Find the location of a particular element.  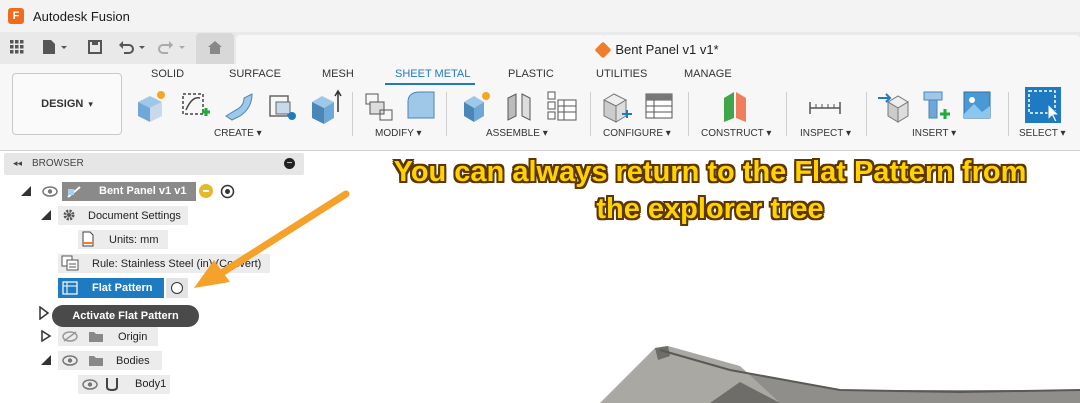

body1-label: Body1 is located at coordinates (151, 384).